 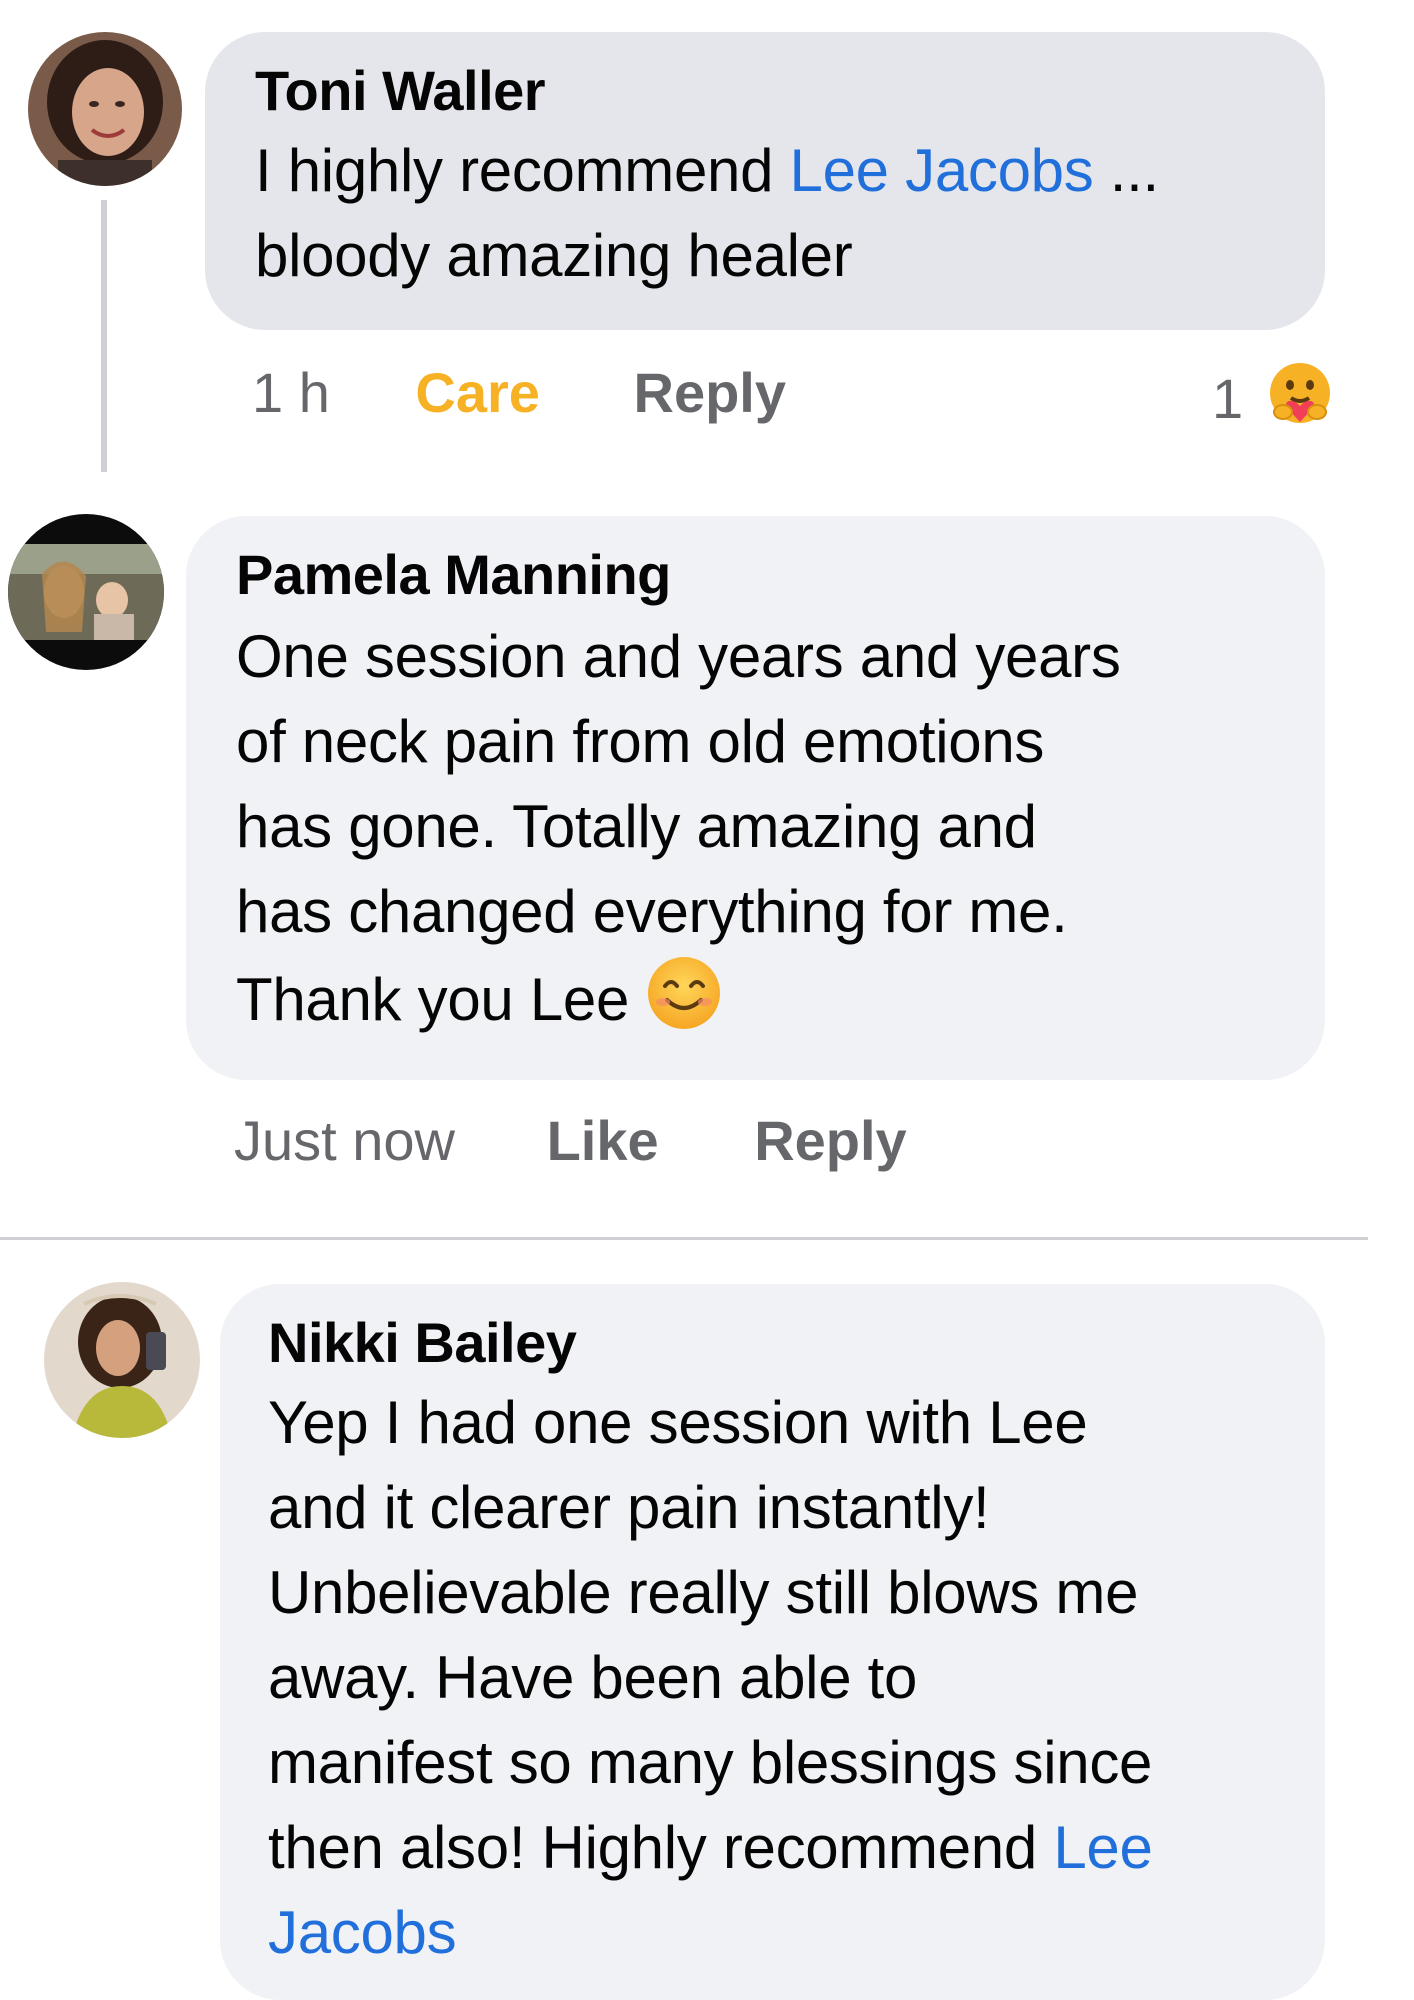 I want to click on avatar-toni-waller, so click(x=105, y=109).